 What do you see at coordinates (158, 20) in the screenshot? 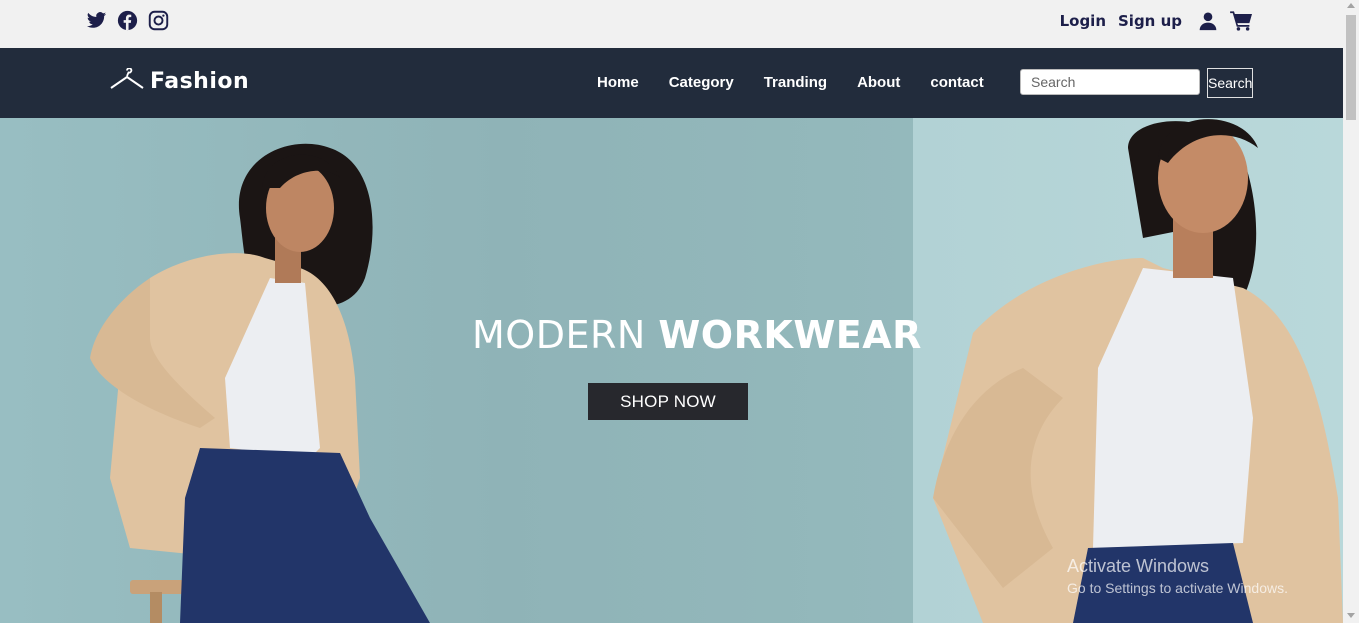
I see `instagram-icon` at bounding box center [158, 20].